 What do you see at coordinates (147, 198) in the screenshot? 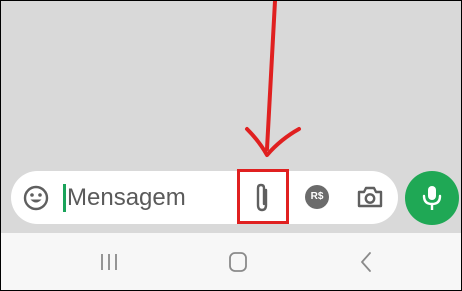
I see `message-input: Mensagem` at bounding box center [147, 198].